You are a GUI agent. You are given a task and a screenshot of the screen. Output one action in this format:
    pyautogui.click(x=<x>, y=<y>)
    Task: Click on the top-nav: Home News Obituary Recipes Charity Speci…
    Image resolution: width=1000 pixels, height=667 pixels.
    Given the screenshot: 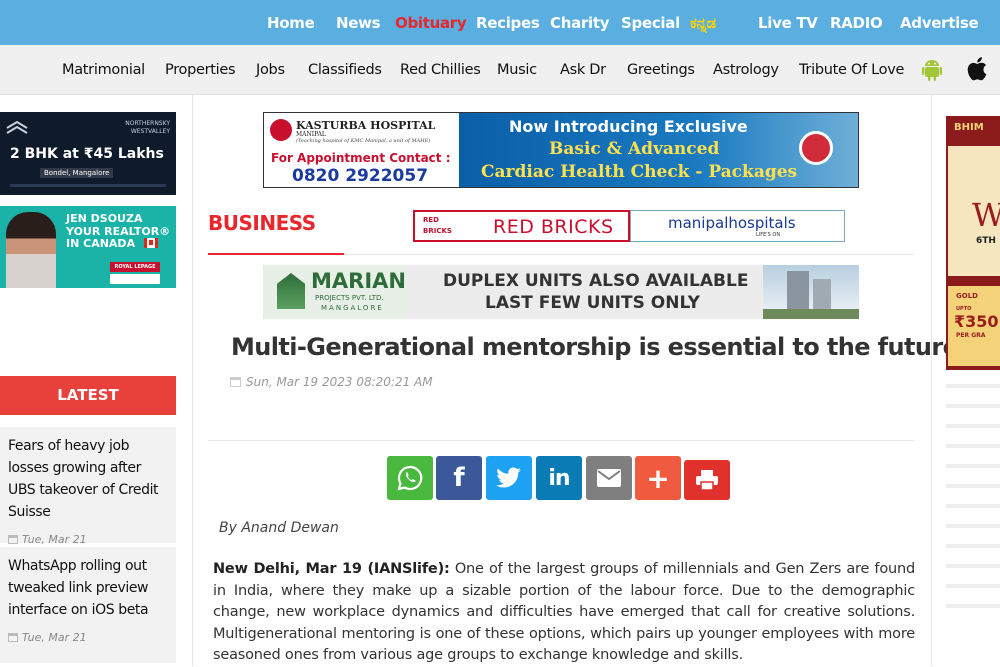 What is the action you would take?
    pyautogui.click(x=500, y=22)
    